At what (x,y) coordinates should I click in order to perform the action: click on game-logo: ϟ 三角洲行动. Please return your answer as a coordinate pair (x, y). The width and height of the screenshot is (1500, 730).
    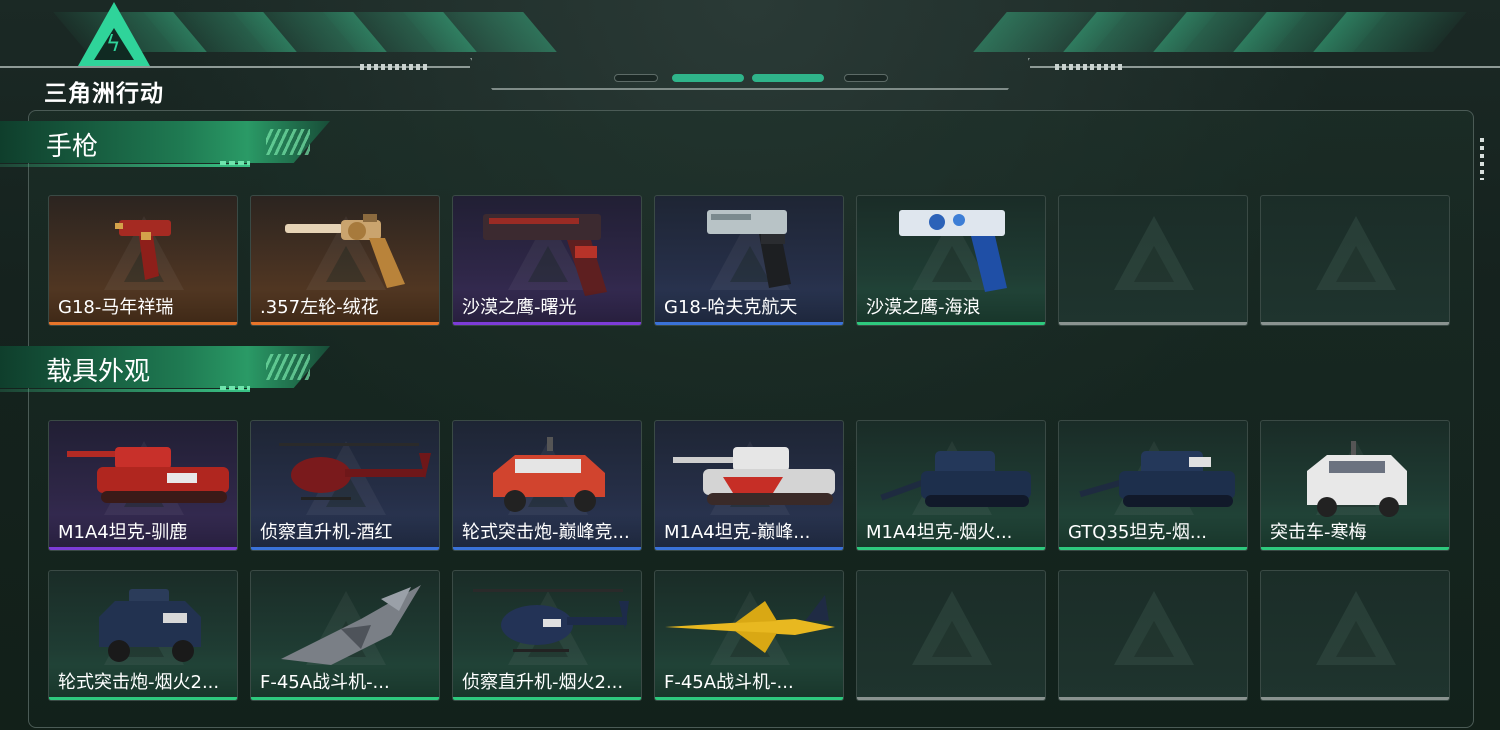
    Looking at the image, I should click on (114, 54).